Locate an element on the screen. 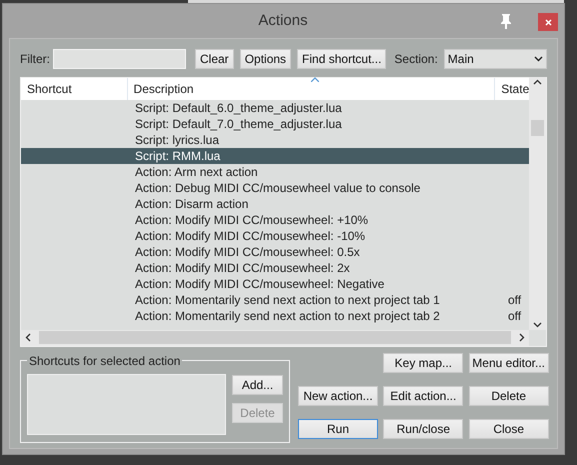 The width and height of the screenshot is (577, 465). description-cell: Script: Default_6.0_theme_adjuster.lua is located at coordinates (238, 107).